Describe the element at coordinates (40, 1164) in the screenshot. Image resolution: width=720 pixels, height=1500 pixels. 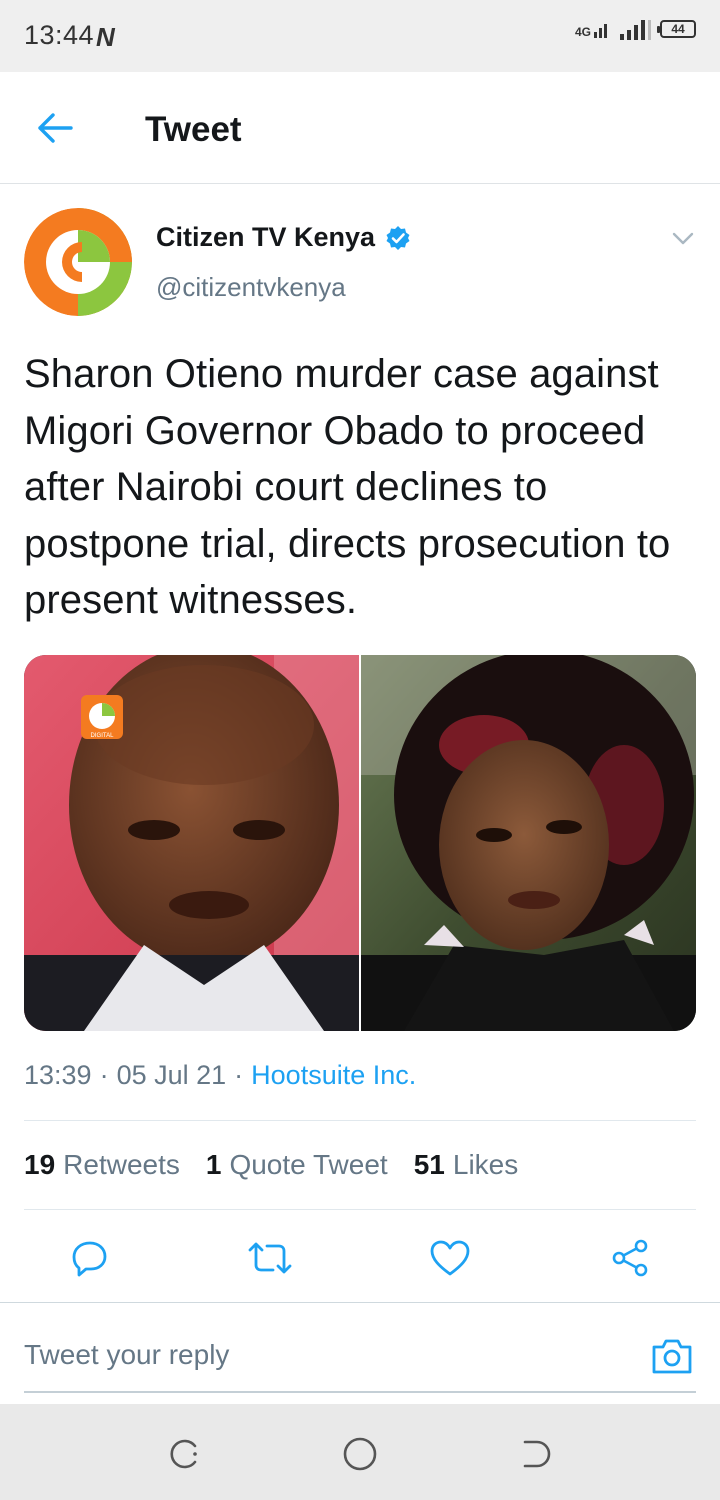
I see `retweets-count: 19` at that location.